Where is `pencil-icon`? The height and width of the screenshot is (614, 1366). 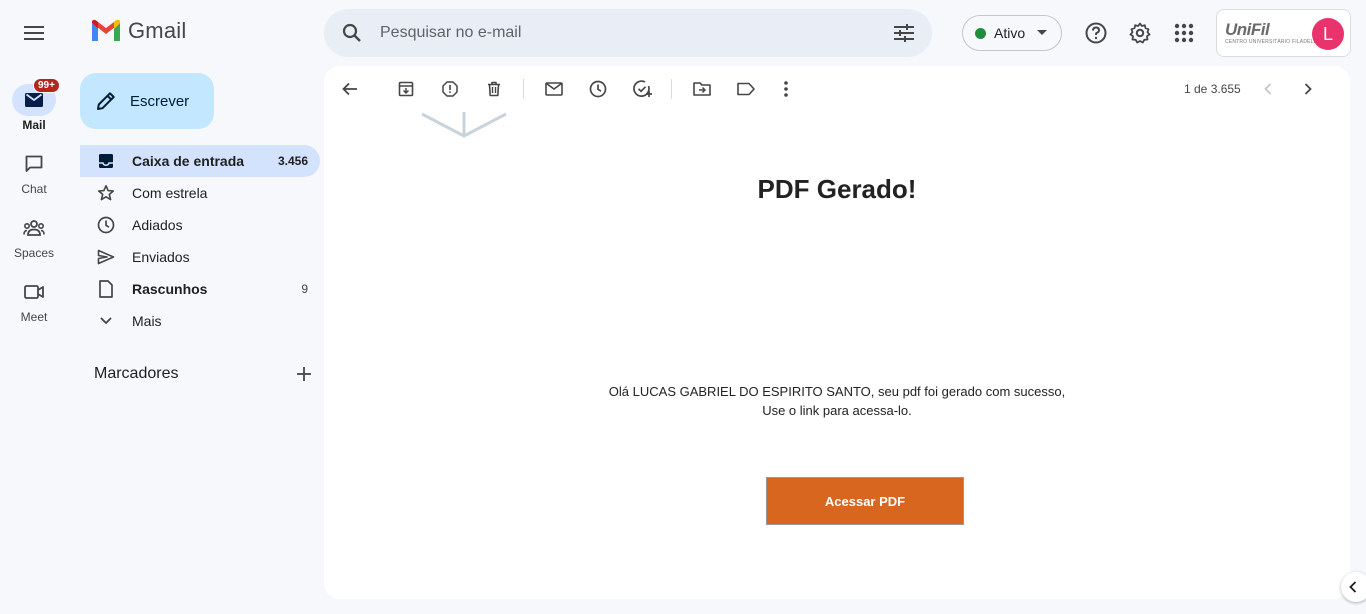 pencil-icon is located at coordinates (106, 101).